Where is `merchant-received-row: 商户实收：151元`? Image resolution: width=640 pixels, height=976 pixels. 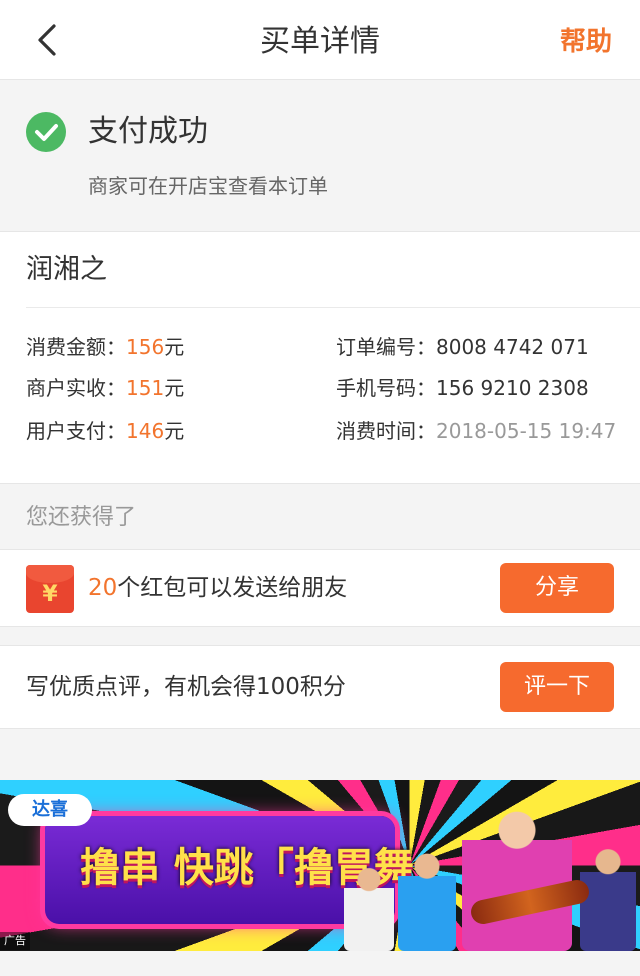
merchant-received-row: 商户实收：151元 is located at coordinates (105, 388).